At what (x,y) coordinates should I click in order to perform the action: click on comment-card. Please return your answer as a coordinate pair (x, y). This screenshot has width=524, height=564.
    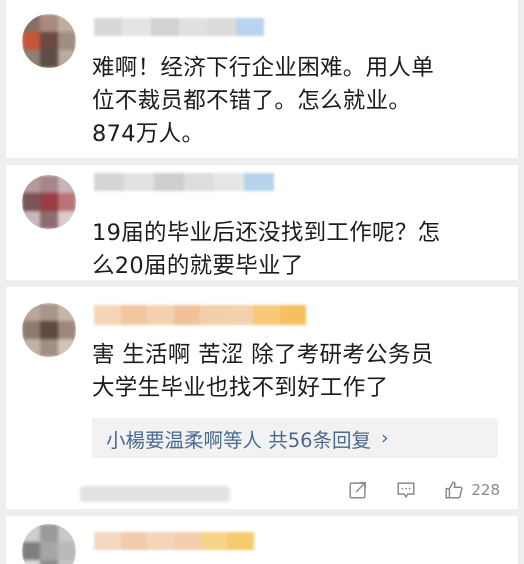
    Looking at the image, I should click on (262, 540).